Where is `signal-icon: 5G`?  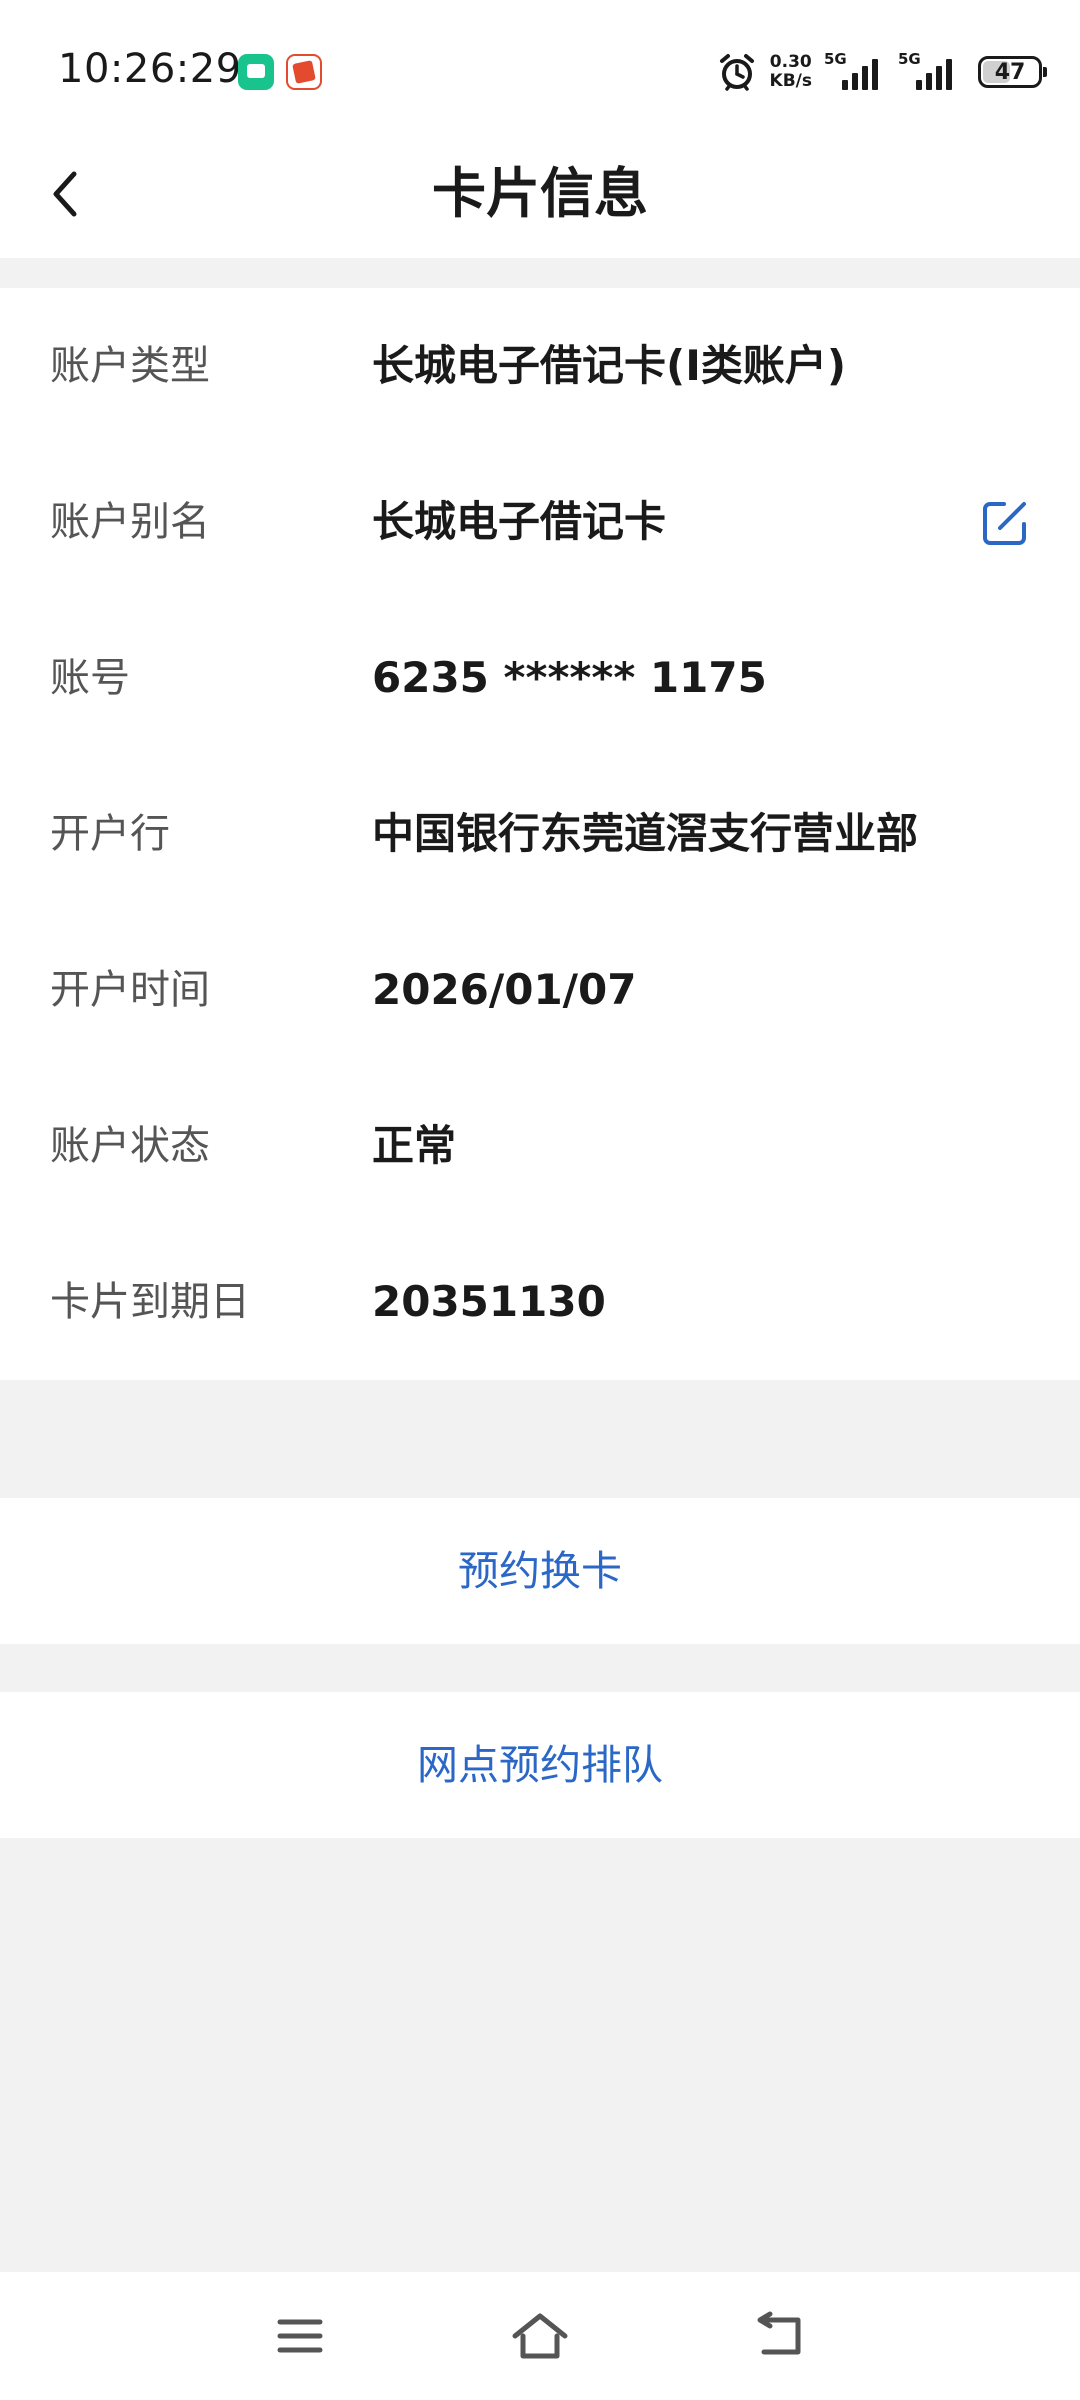
signal-icon: 5G is located at coordinates (855, 72).